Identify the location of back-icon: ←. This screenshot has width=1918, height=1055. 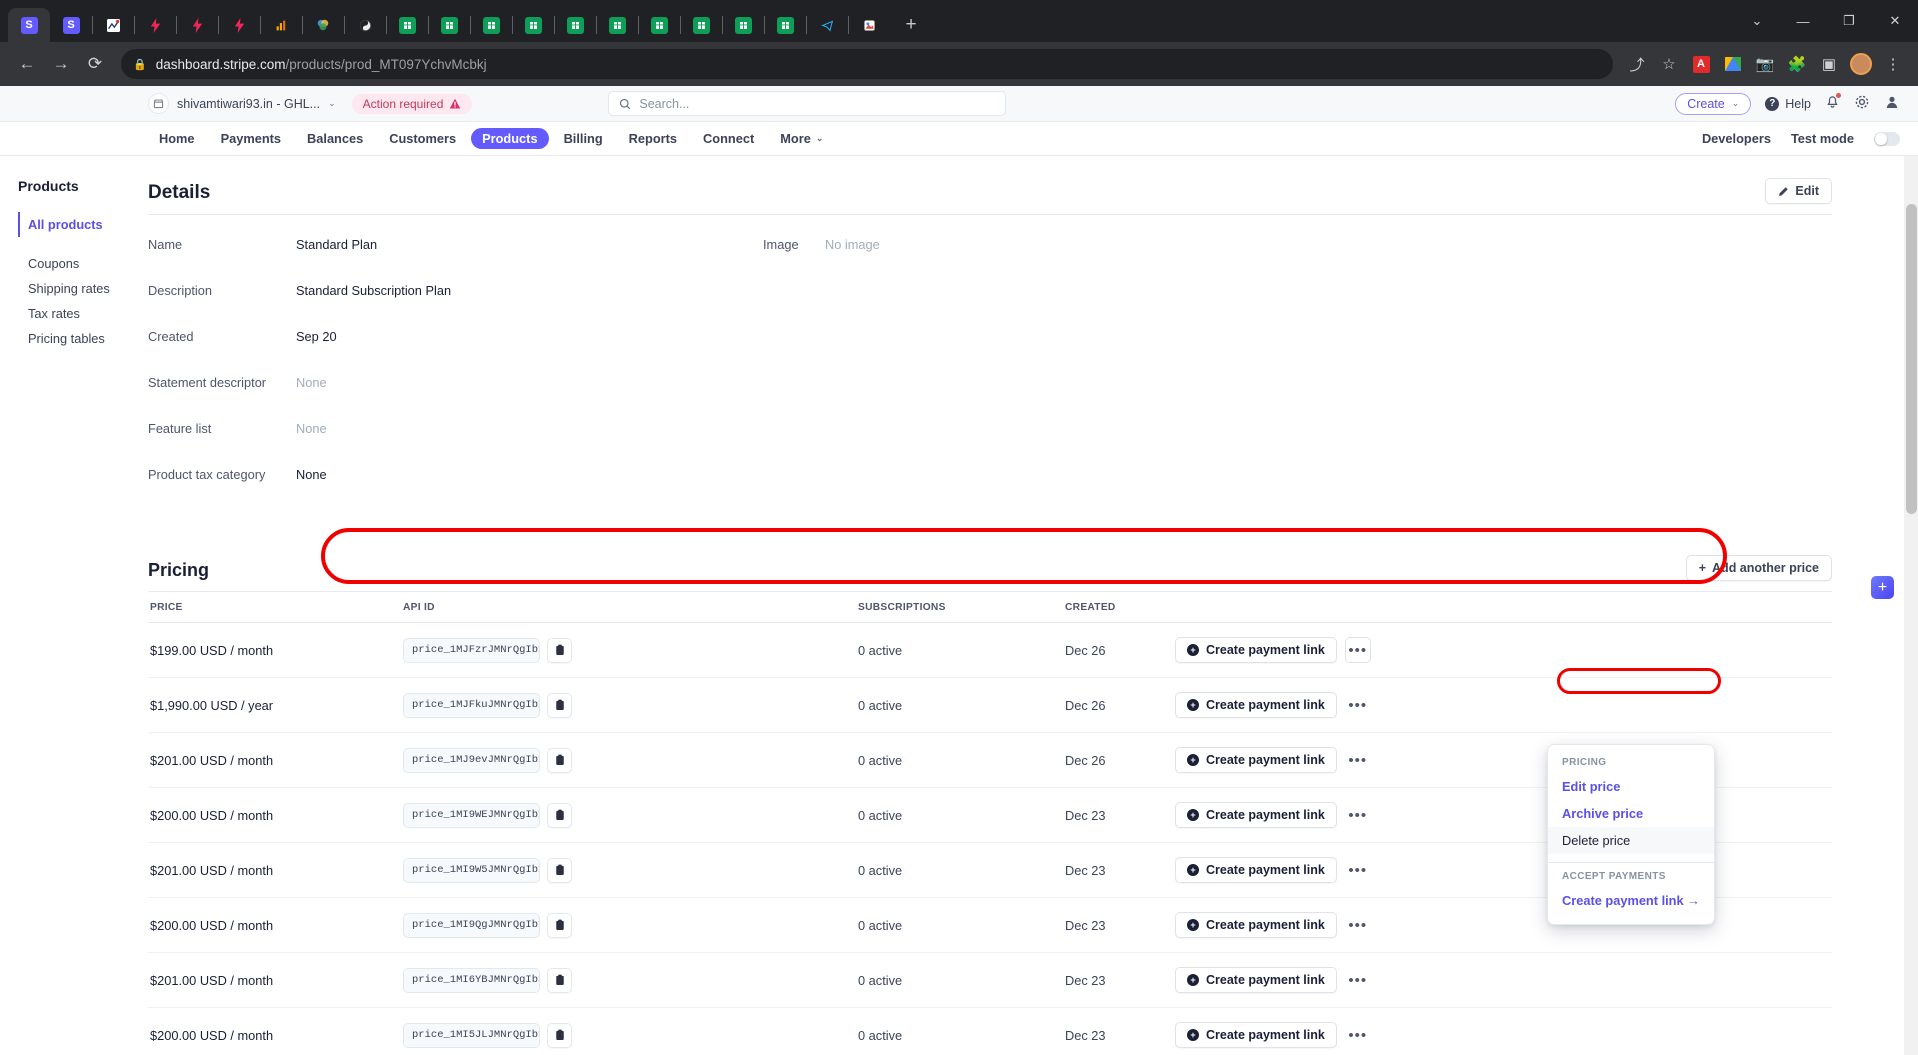
(27, 64).